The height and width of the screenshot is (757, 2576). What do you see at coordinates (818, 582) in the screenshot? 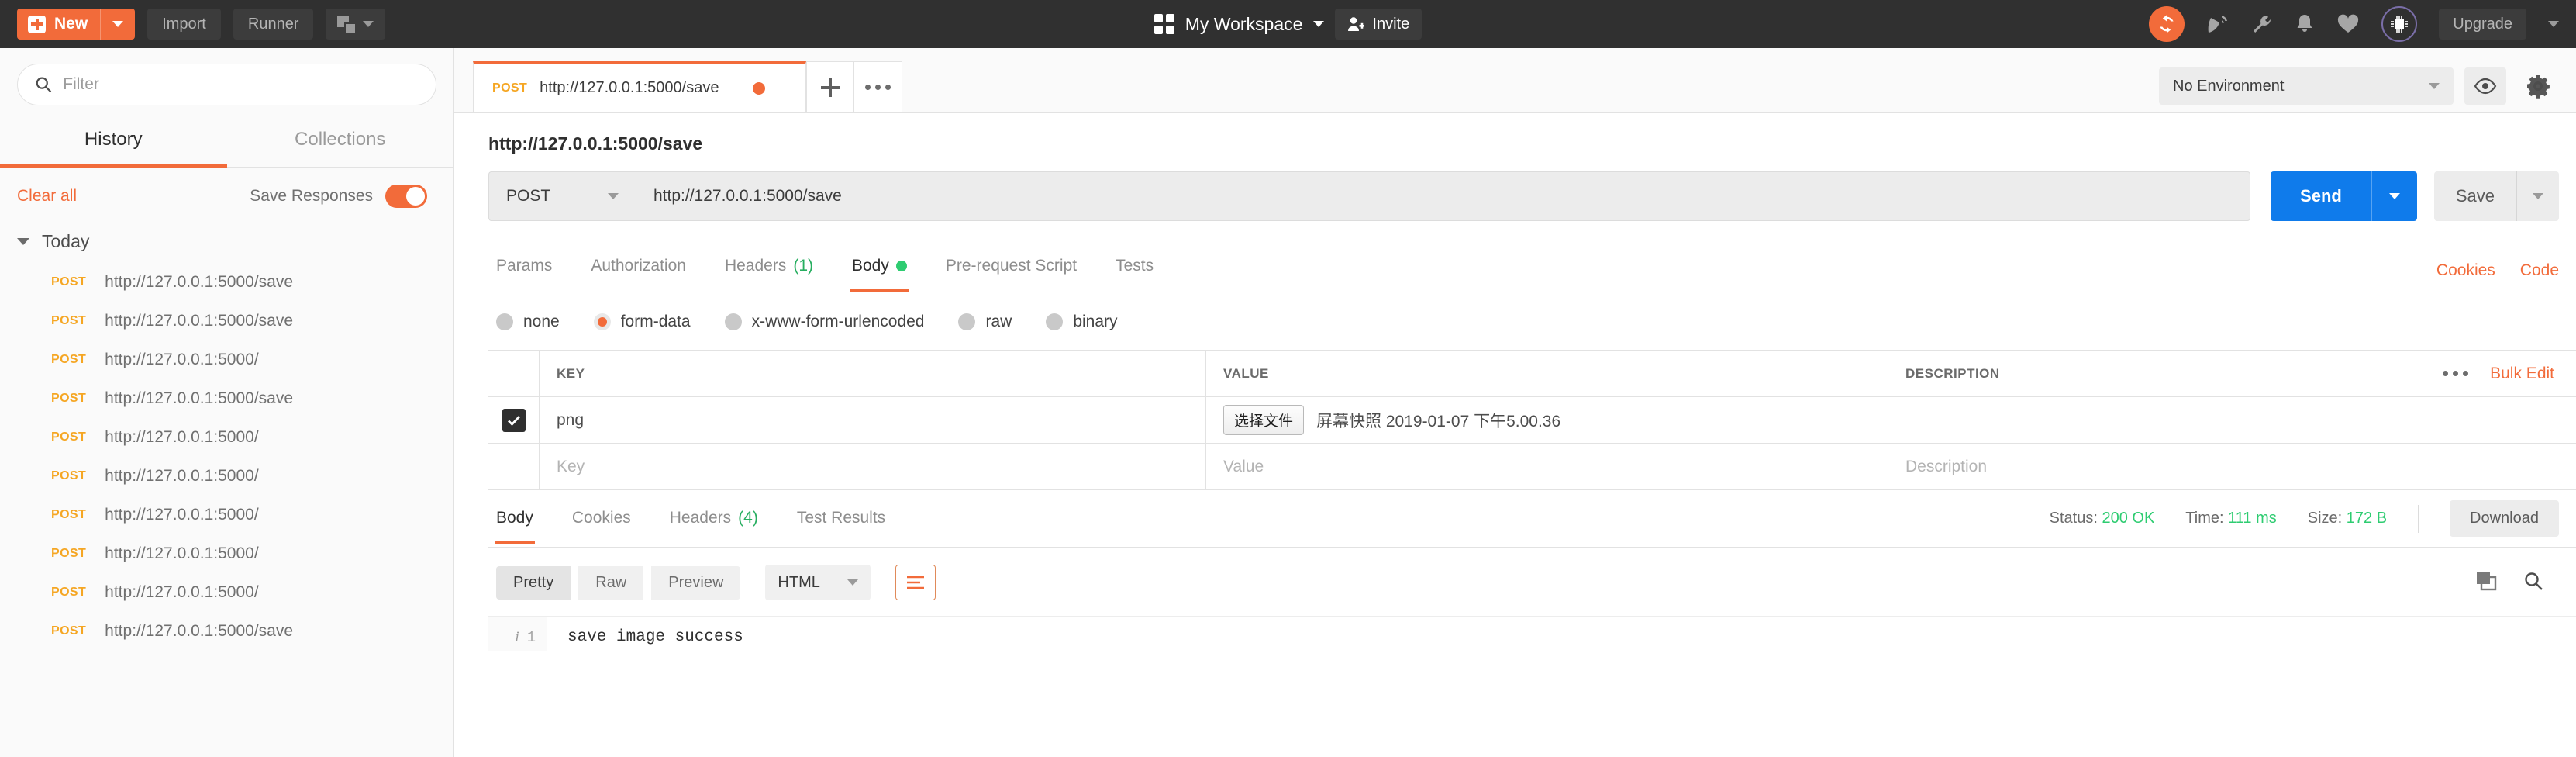
I see `format-select: HTML` at bounding box center [818, 582].